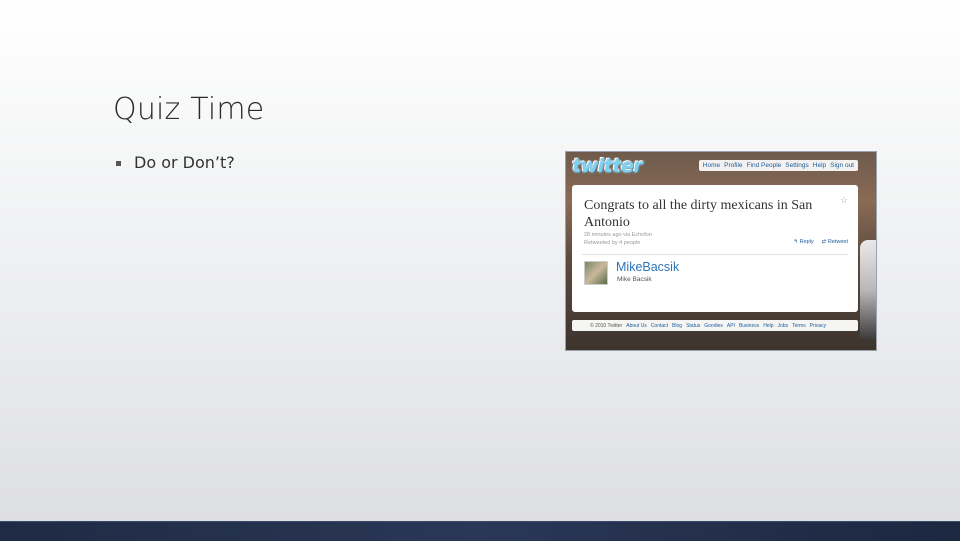 The height and width of the screenshot is (541, 960). I want to click on footer-link: API, so click(730, 325).